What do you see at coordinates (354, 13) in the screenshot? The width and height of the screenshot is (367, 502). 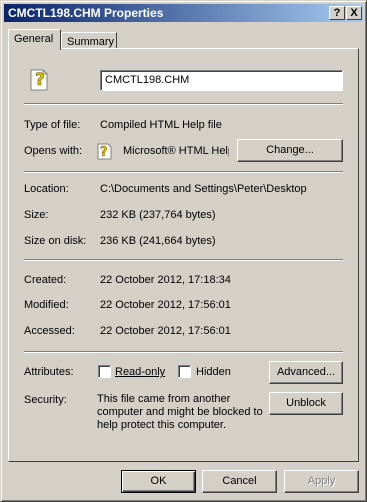 I see `close-button: X` at bounding box center [354, 13].